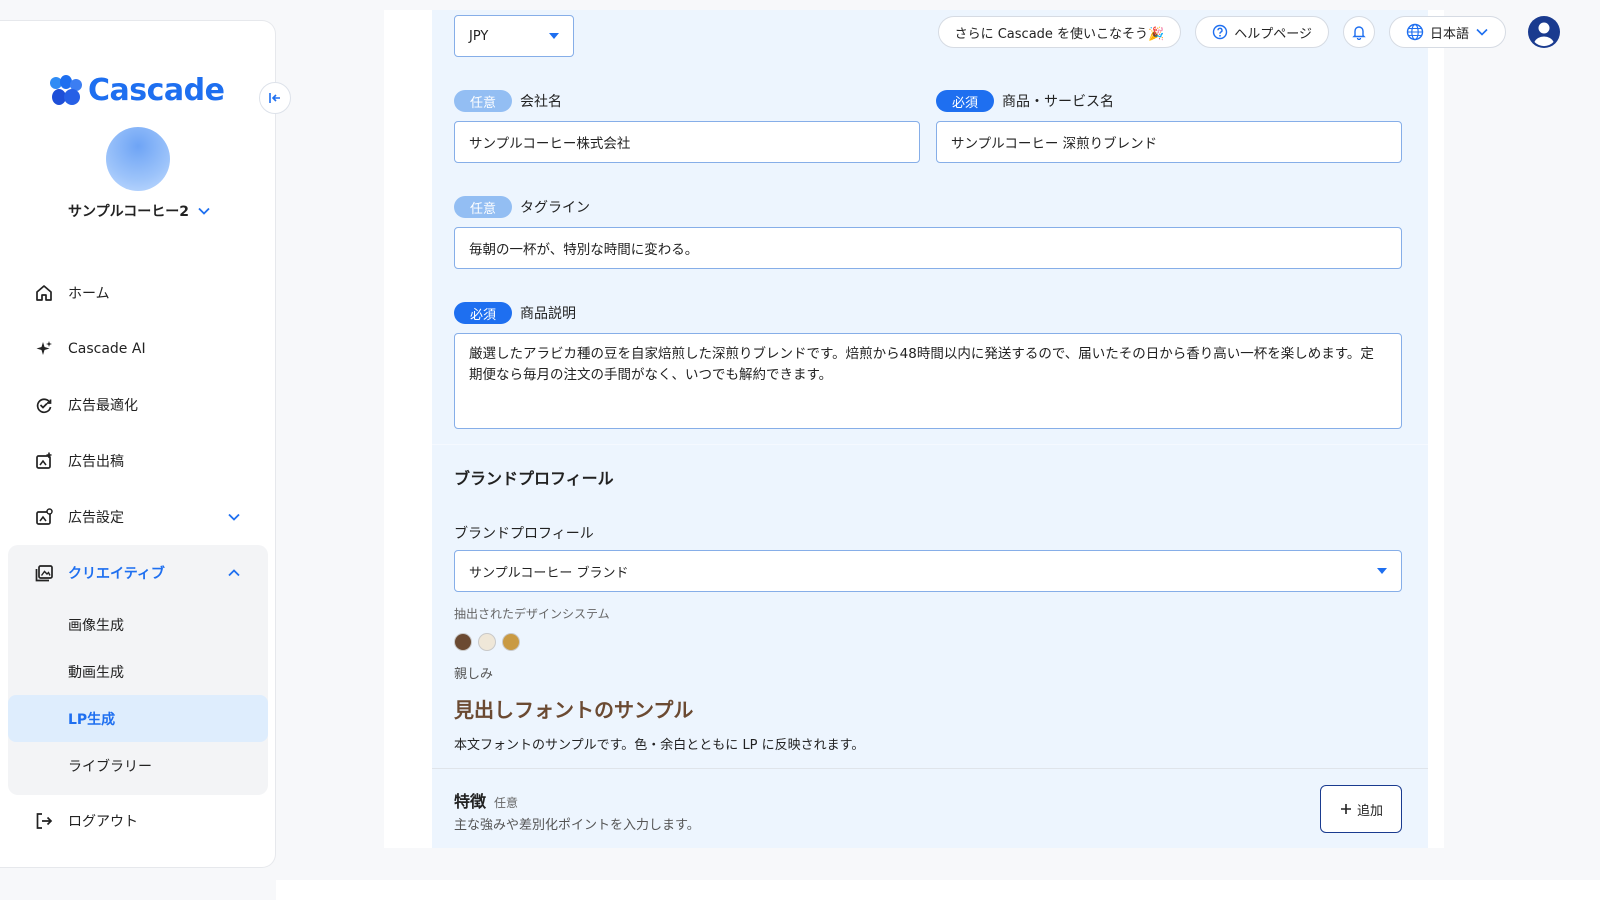  I want to click on sidebar-item-label: ホーム, so click(89, 294).